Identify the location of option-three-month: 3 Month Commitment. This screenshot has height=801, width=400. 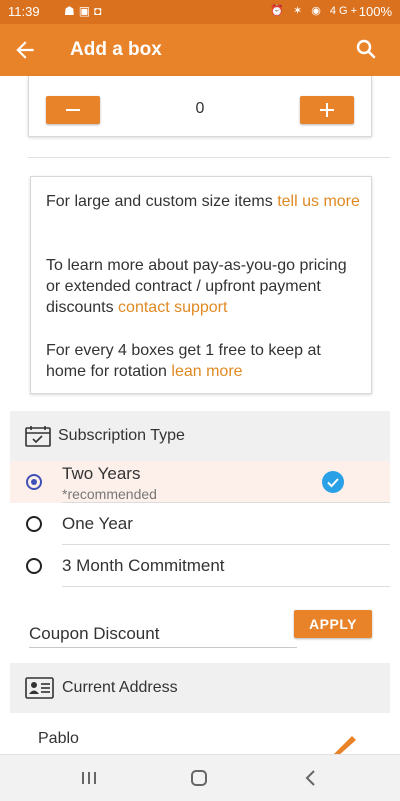
(200, 566).